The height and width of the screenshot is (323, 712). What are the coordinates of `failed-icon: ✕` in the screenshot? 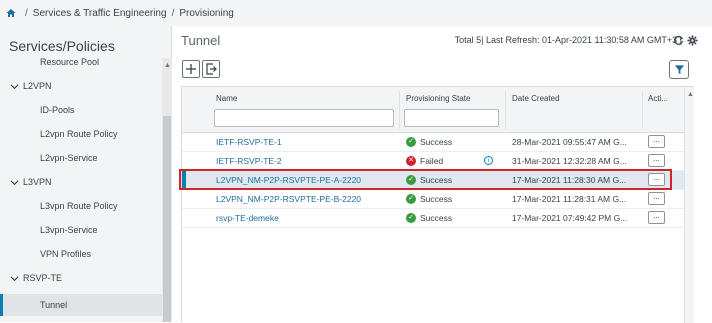 It's located at (411, 161).